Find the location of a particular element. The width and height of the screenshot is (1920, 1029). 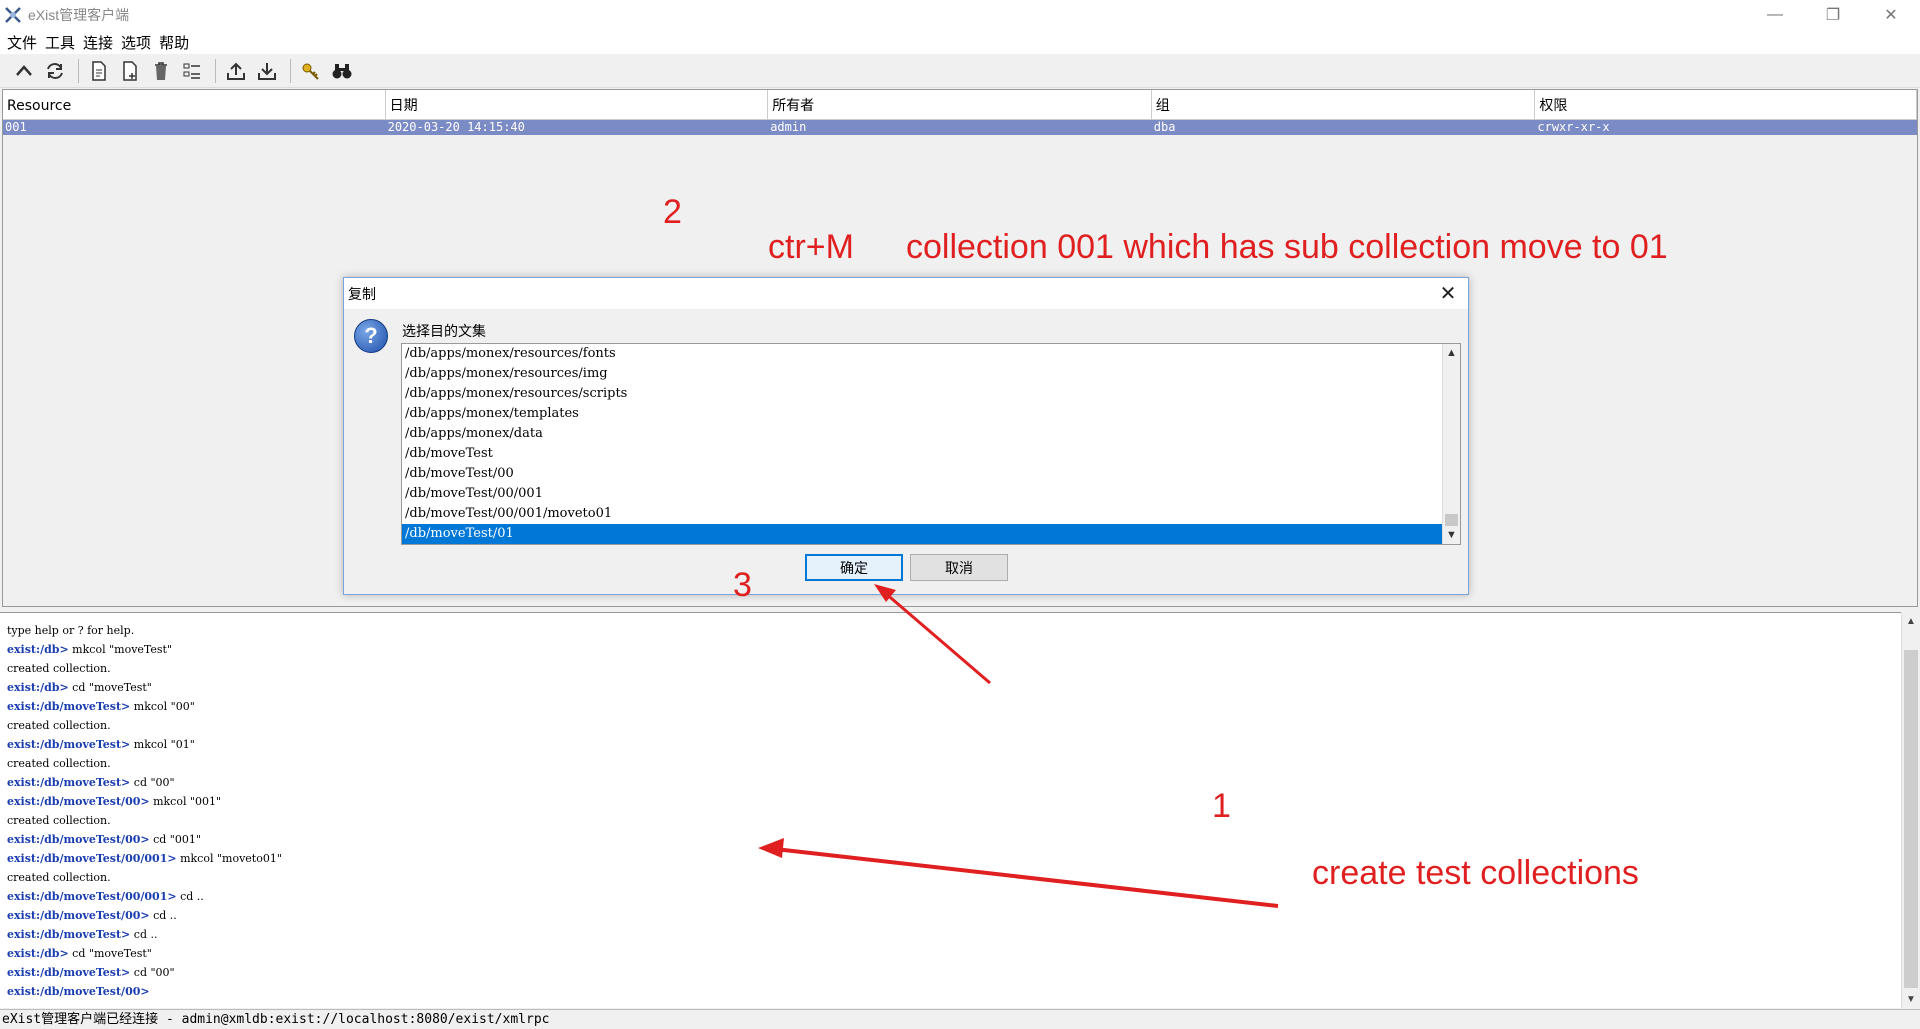

arrow-to-ok-button is located at coordinates (932, 634).